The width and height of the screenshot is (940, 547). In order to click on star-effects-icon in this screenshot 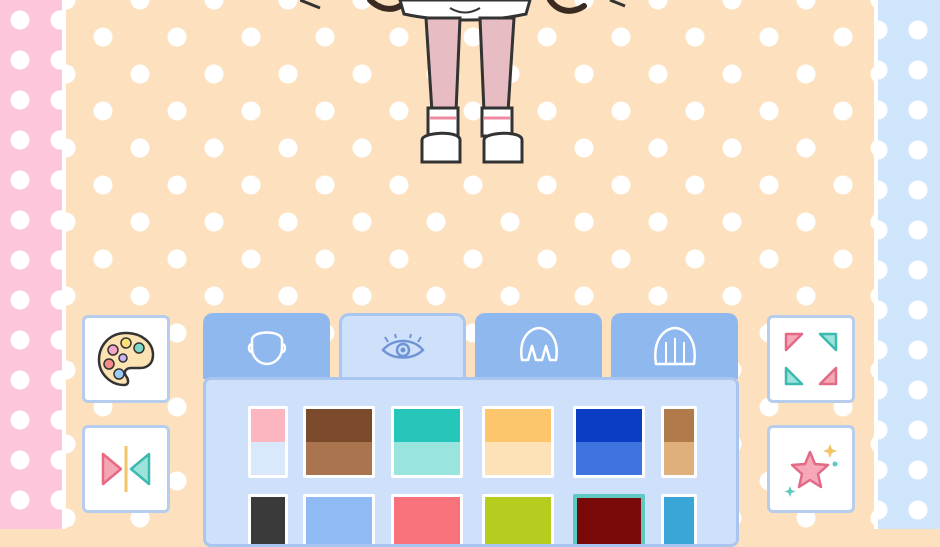, I will do `click(811, 470)`.